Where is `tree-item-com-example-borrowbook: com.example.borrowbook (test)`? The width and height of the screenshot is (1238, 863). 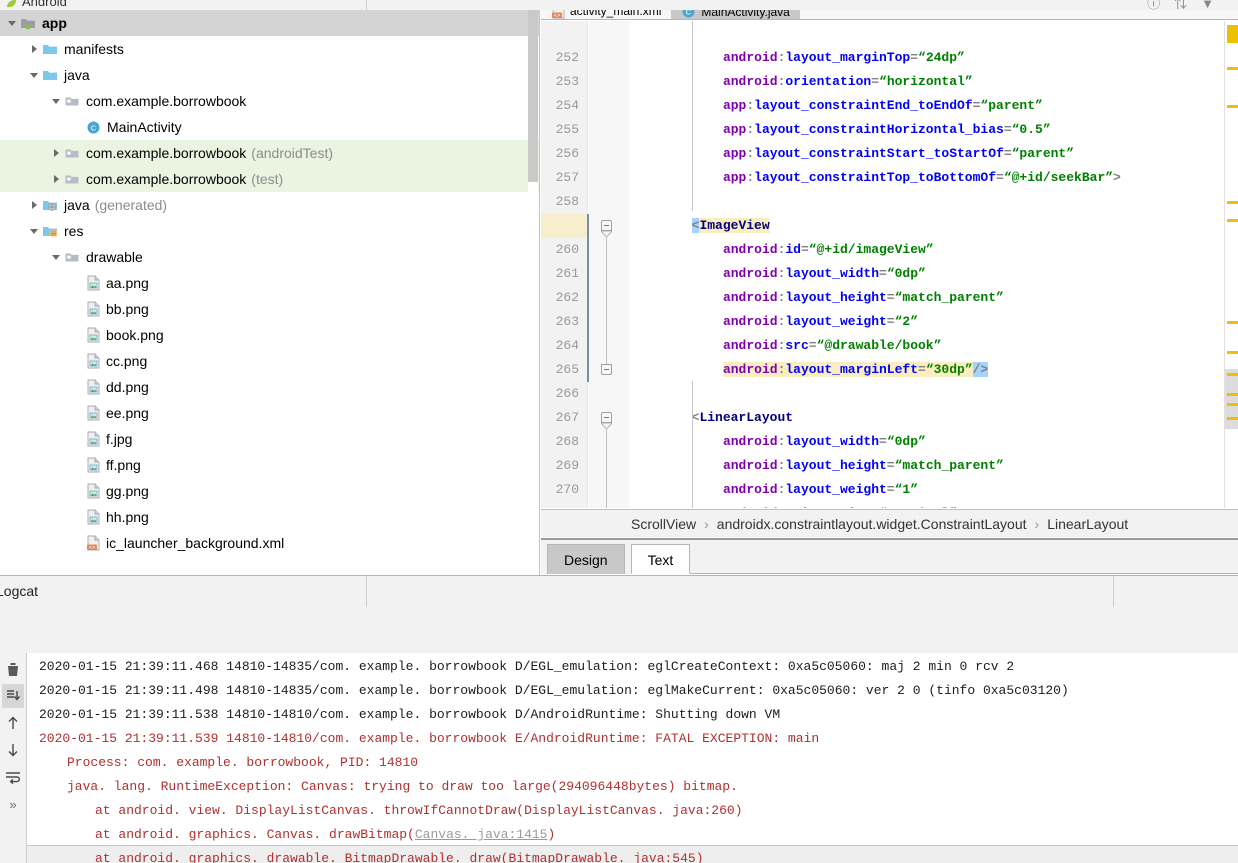
tree-item-com-example-borrowbook: com.example.borrowbook (test) is located at coordinates (269, 179).